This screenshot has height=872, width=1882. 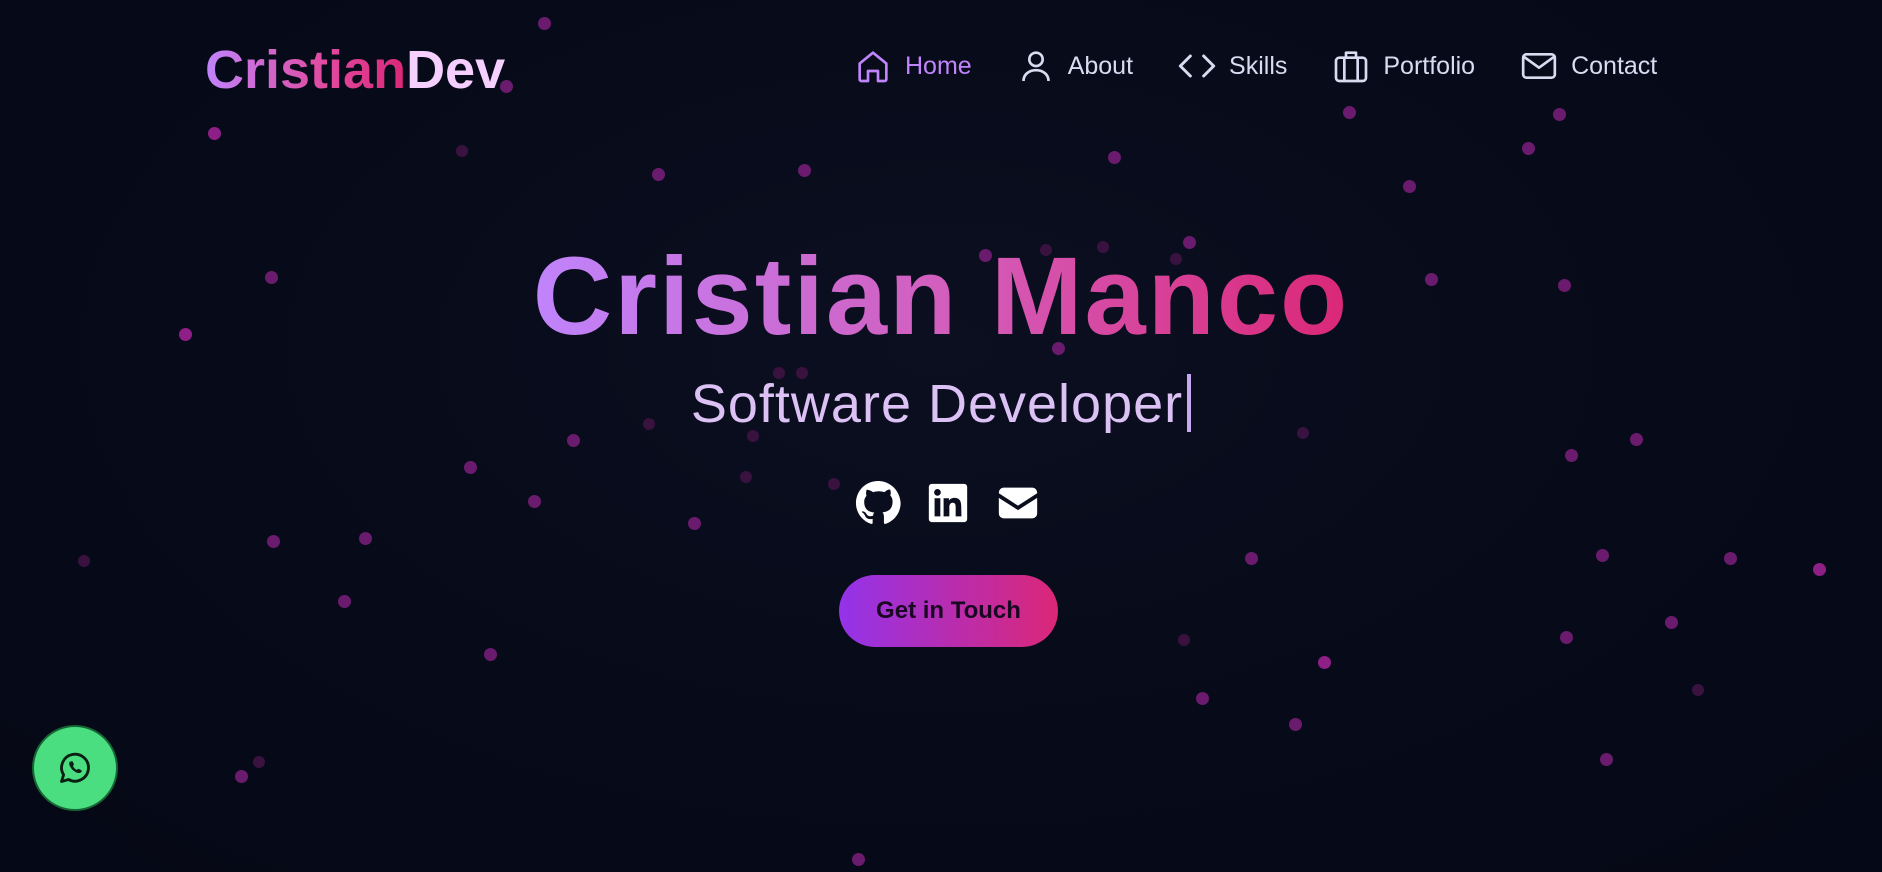 I want to click on hero-title: Cristian Manco, so click(x=941, y=297).